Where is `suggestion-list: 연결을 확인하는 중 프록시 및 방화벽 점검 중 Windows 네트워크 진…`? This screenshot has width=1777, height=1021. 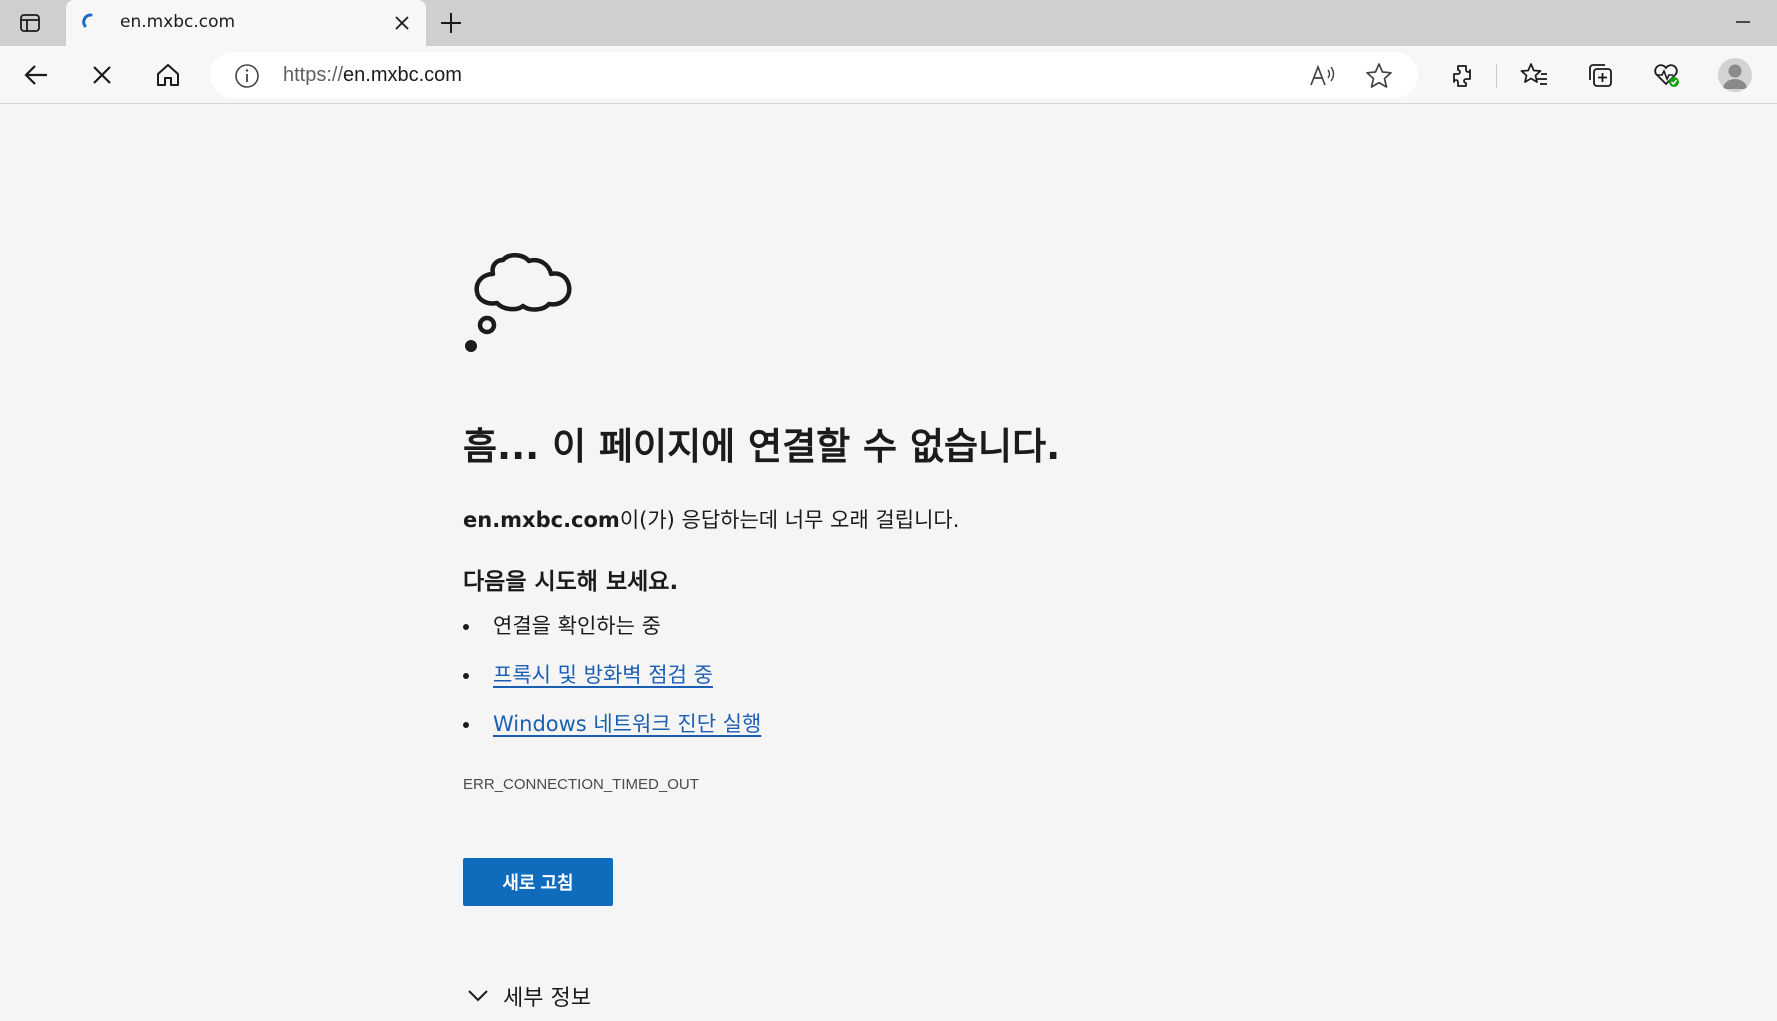 suggestion-list: 연결을 확인하는 중 프록시 및 방화벽 점검 중 Windows 네트워크 진… is located at coordinates (612, 683).